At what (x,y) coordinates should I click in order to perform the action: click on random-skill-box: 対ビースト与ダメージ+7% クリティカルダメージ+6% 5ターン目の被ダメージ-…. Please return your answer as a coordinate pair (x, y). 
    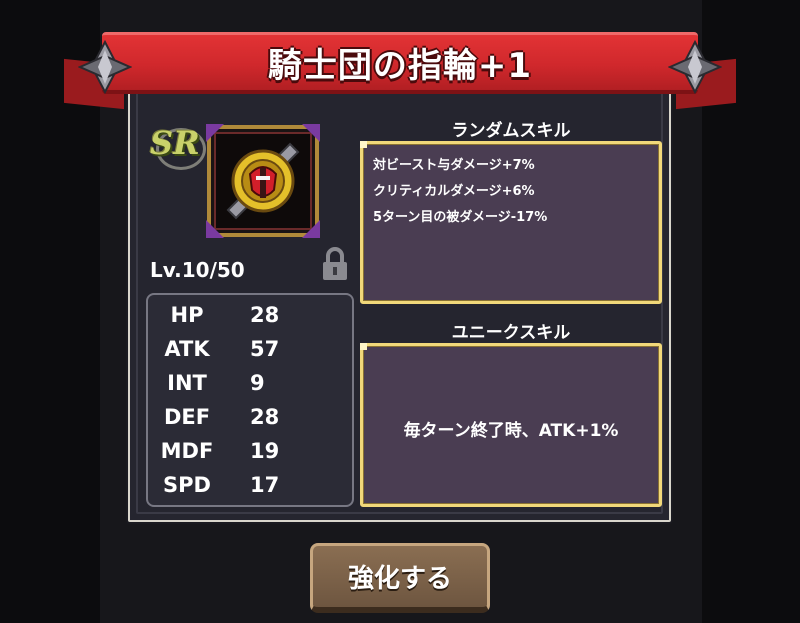
    Looking at the image, I should click on (511, 222).